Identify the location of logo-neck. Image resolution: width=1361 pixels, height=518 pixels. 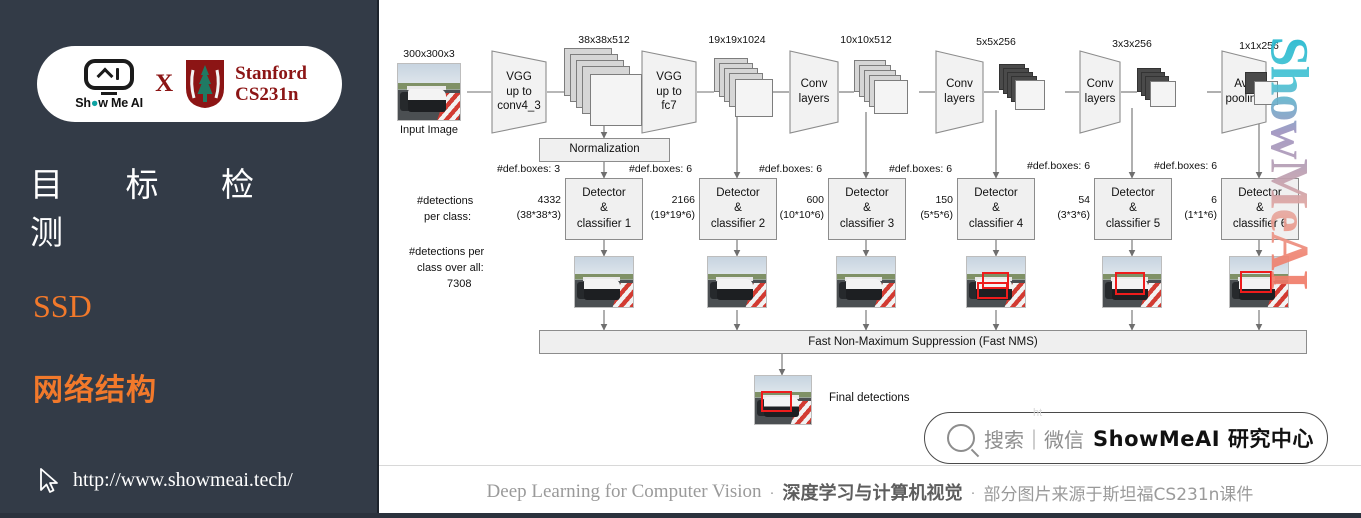
(109, 93).